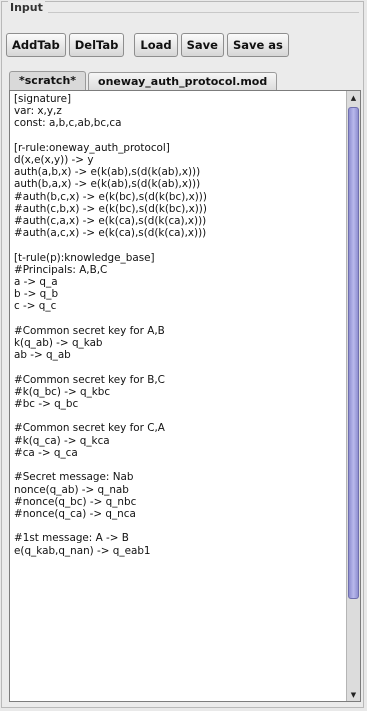 Image resolution: width=367 pixels, height=711 pixels. I want to click on editor-line: [t-rule(p):knowledge_base], so click(84, 257).